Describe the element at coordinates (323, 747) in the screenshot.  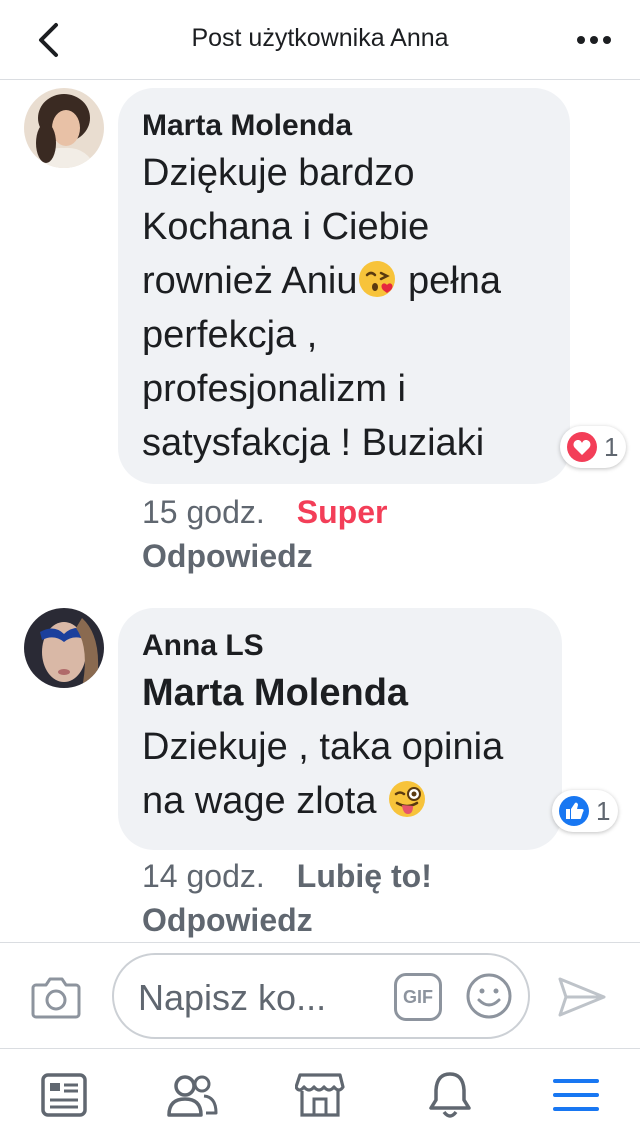
I see `comment-line: Dziekuje , taka opinia` at that location.